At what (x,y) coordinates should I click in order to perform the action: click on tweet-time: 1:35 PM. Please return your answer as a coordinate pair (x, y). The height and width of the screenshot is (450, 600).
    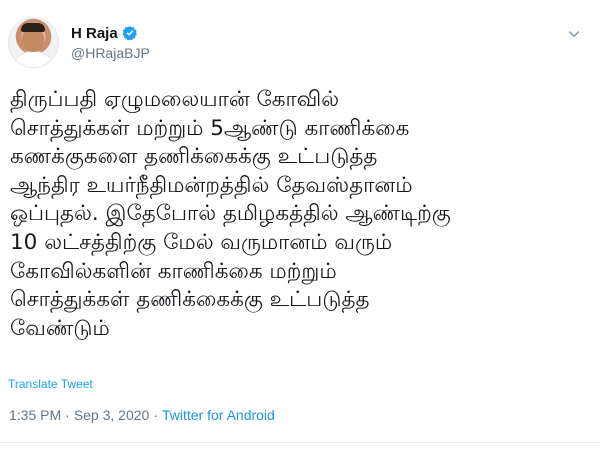
    Looking at the image, I should click on (35, 415).